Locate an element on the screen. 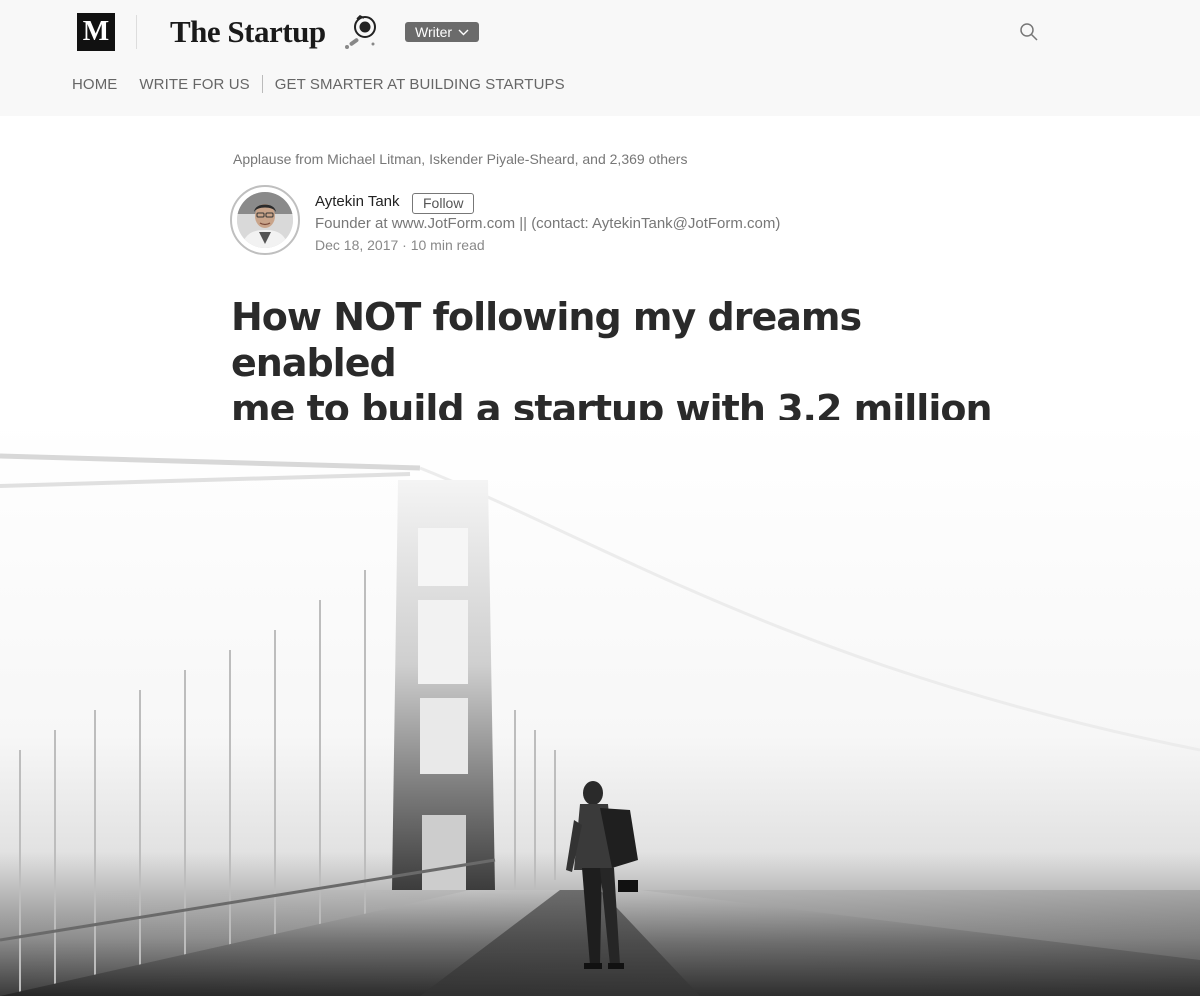  writer-dropdown: Writer is located at coordinates (442, 32).